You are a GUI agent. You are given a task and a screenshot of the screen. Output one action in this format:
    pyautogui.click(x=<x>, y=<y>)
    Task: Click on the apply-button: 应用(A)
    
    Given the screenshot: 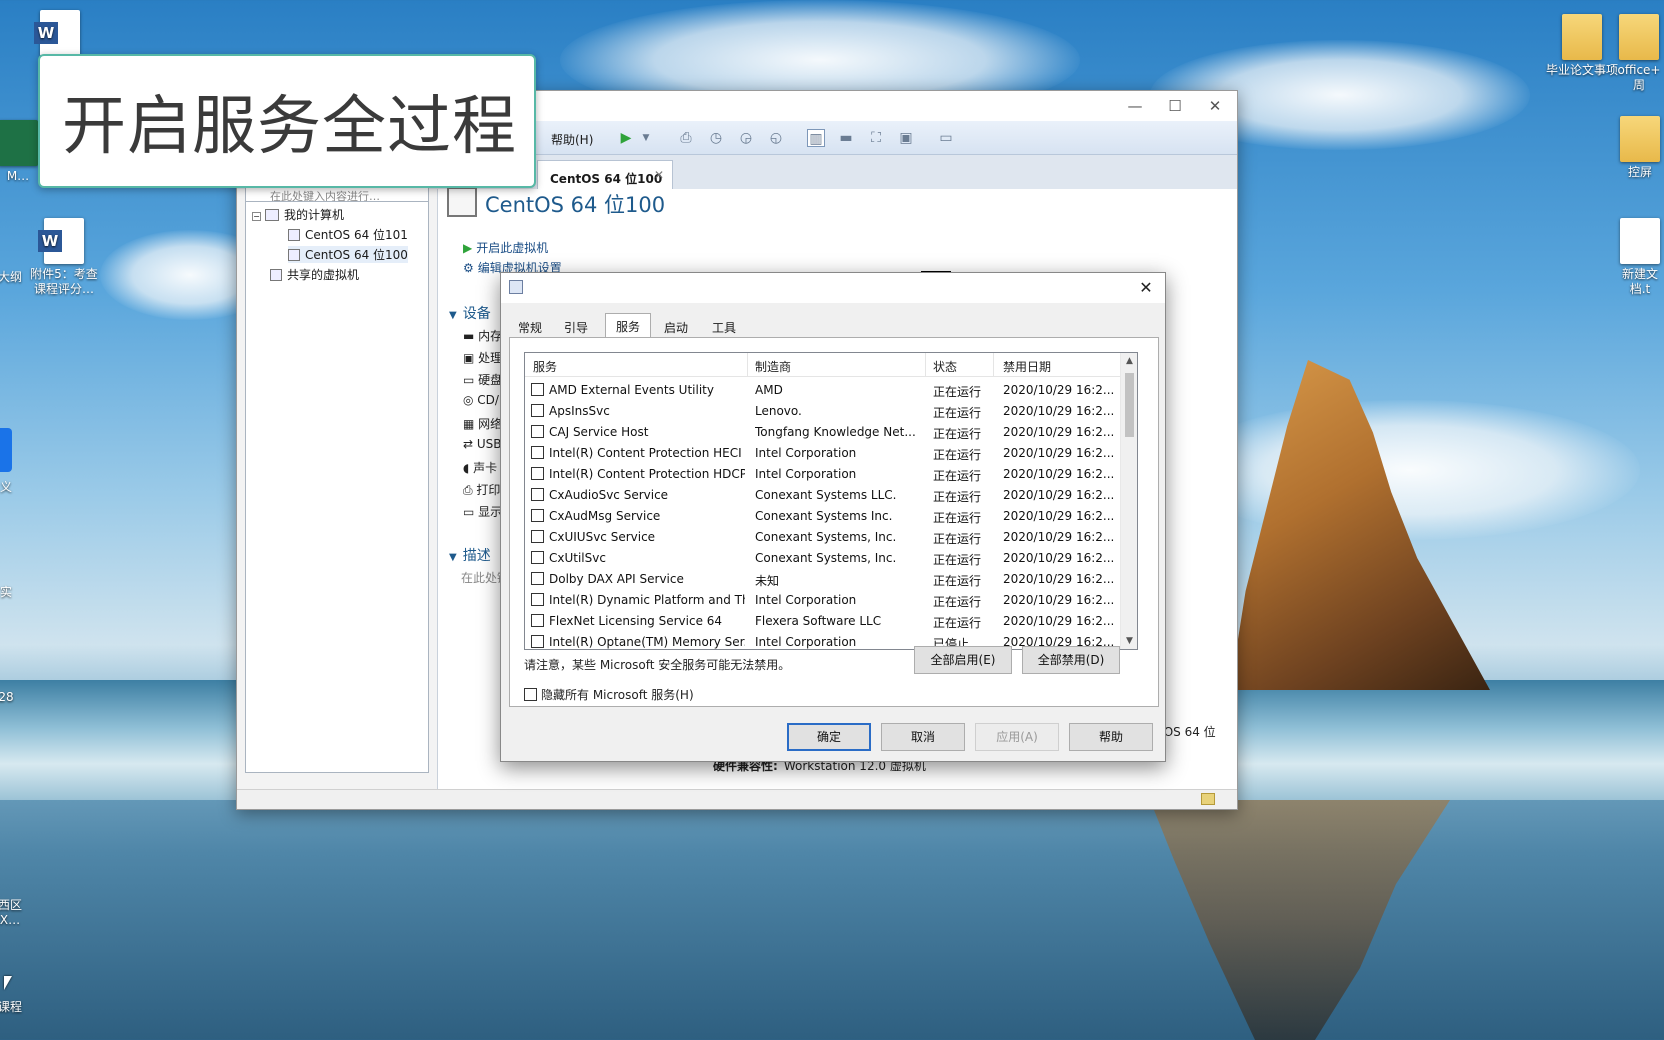 What is the action you would take?
    pyautogui.click(x=1017, y=737)
    